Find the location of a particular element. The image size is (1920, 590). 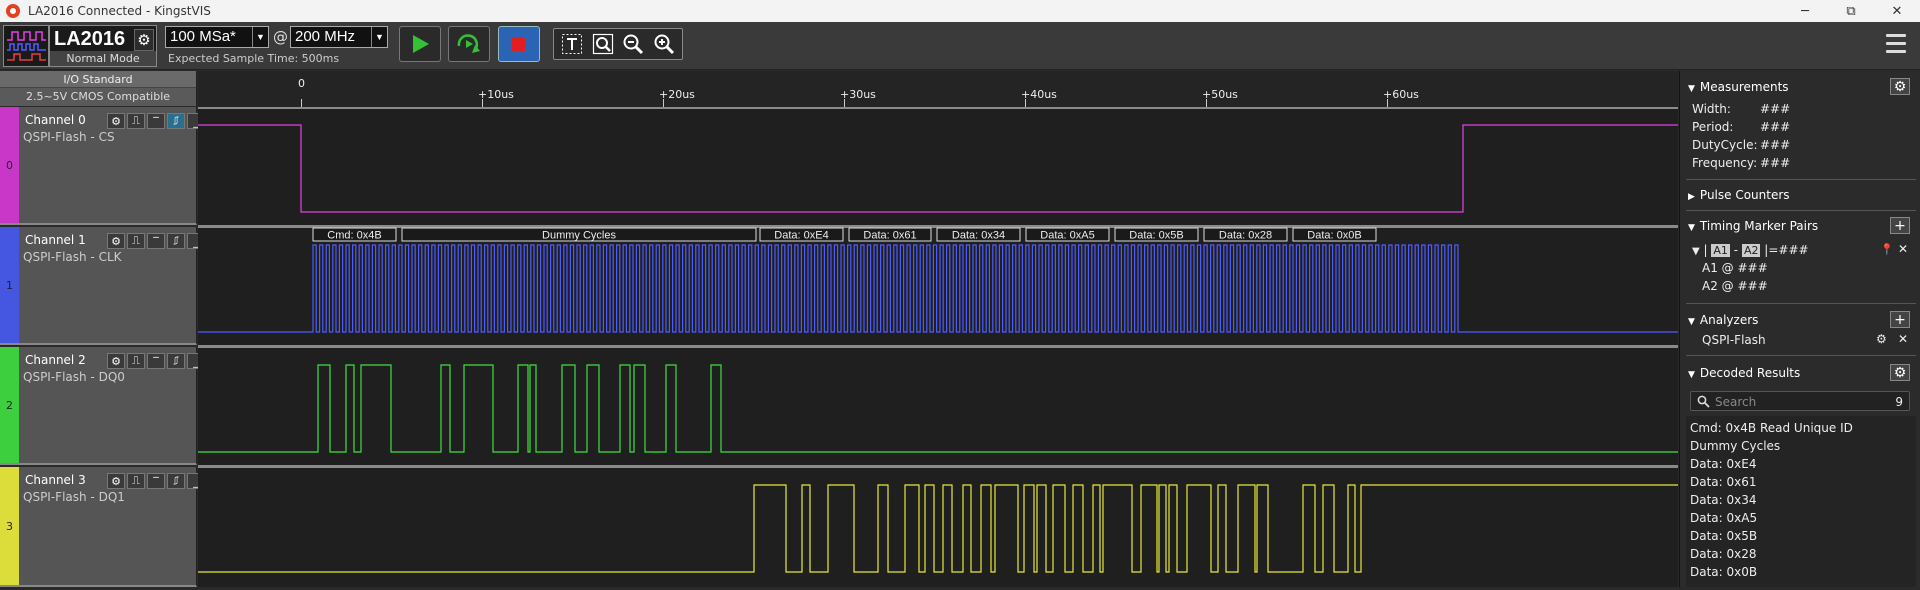

remove-pair-close-icon: ✕ is located at coordinates (1903, 249).